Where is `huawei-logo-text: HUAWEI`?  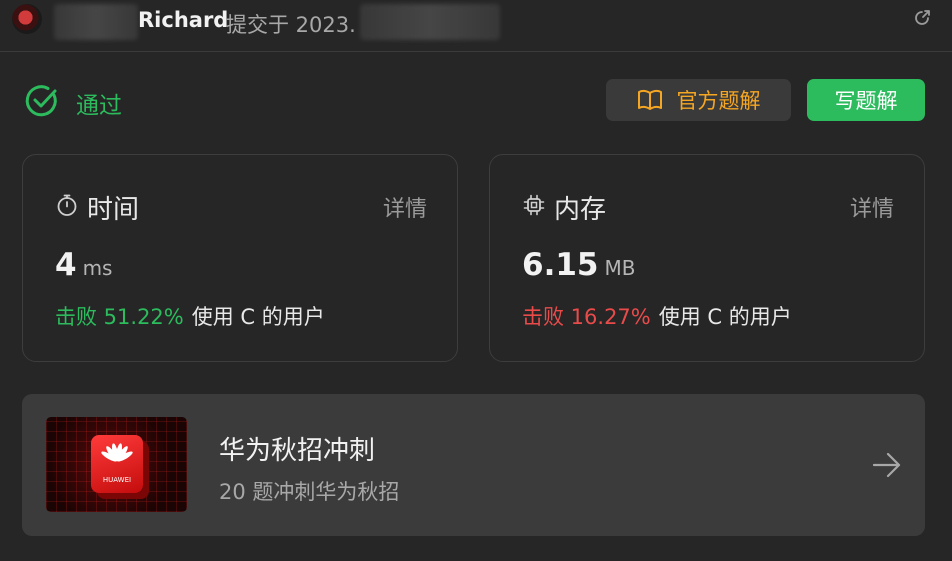 huawei-logo-text: HUAWEI is located at coordinates (117, 480).